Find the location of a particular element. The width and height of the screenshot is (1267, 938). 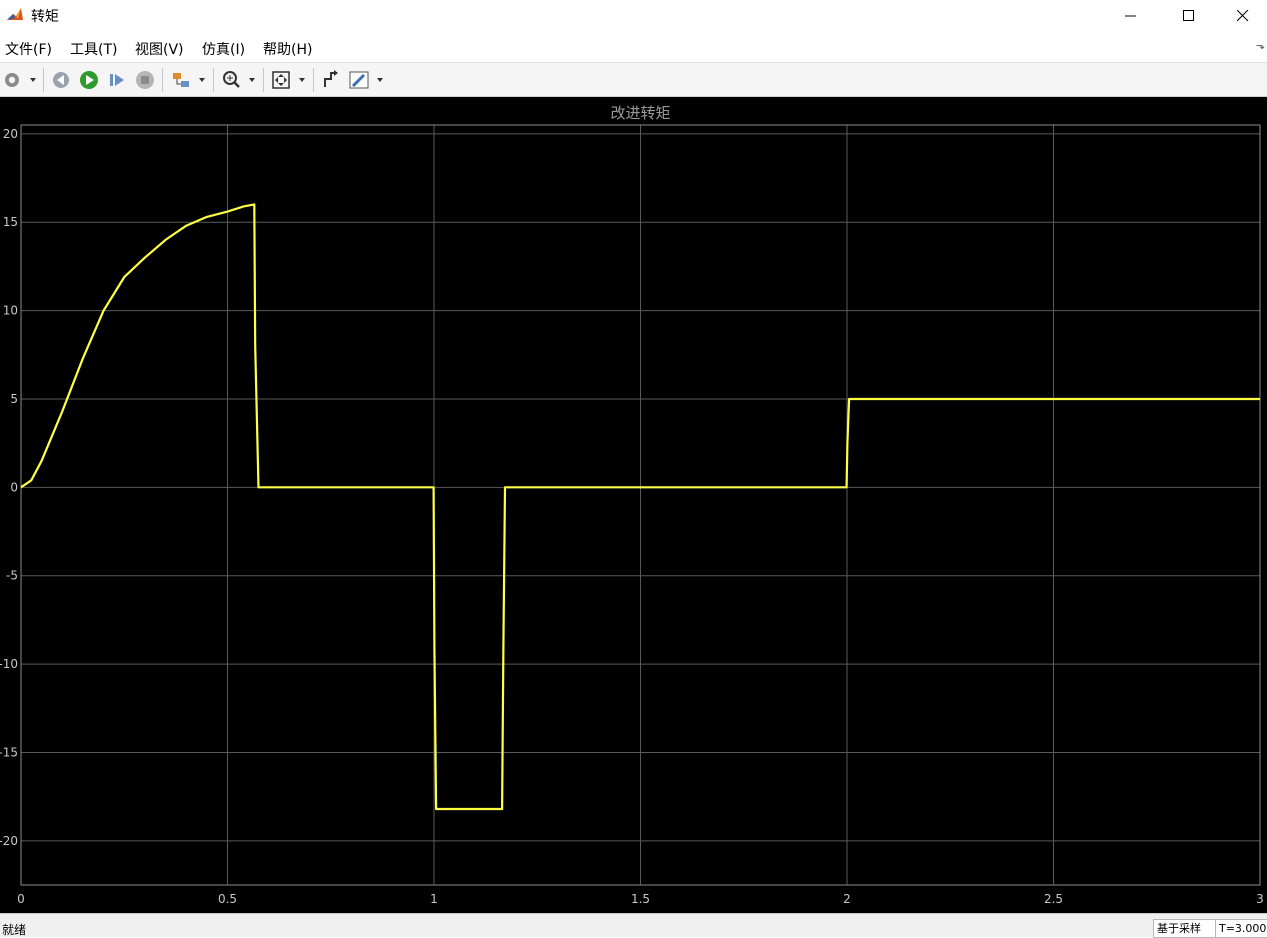

y-tick-label: 10 is located at coordinates (10, 311).